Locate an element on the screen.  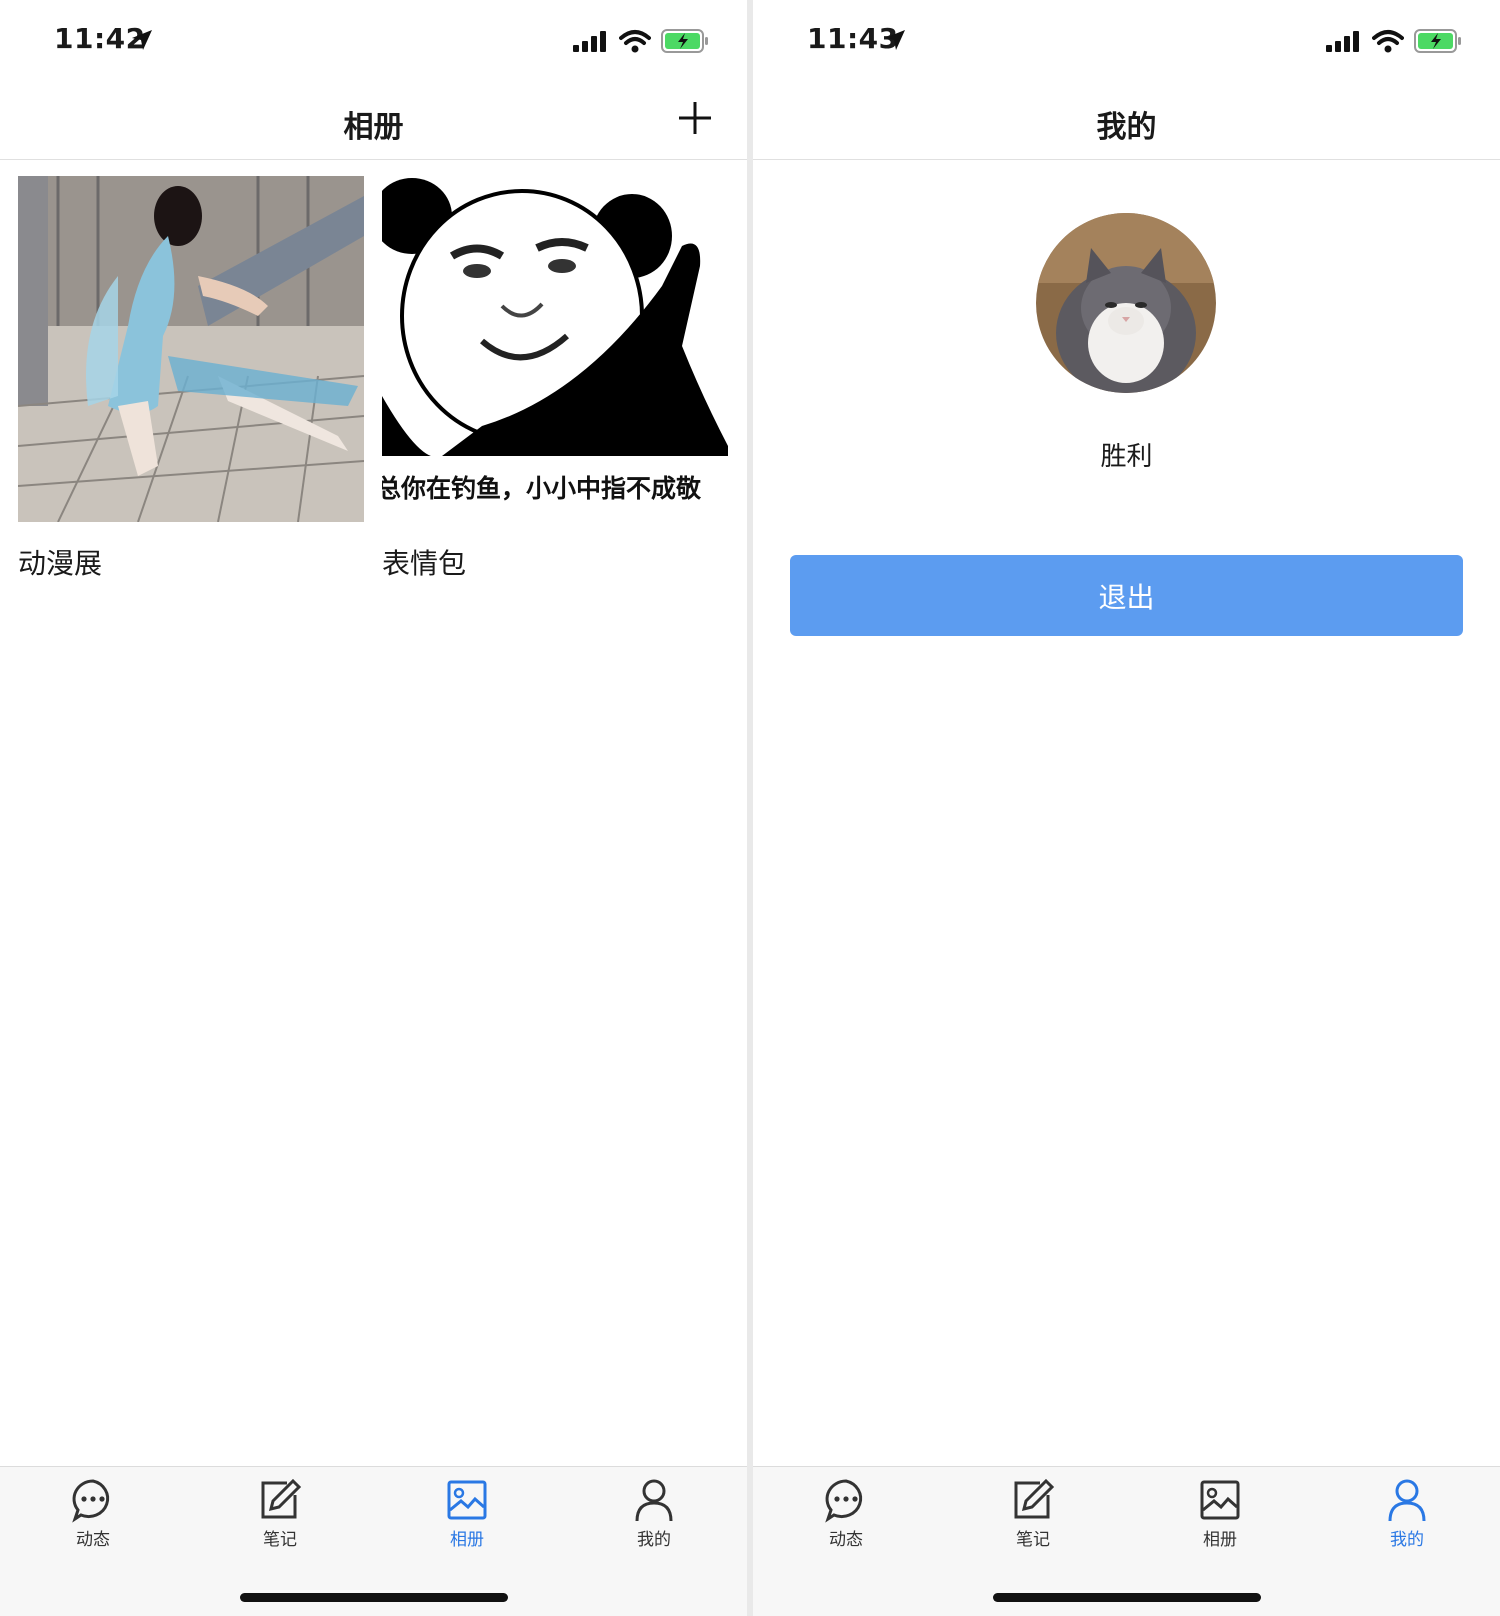
cosplay-photo is located at coordinates (191, 349).